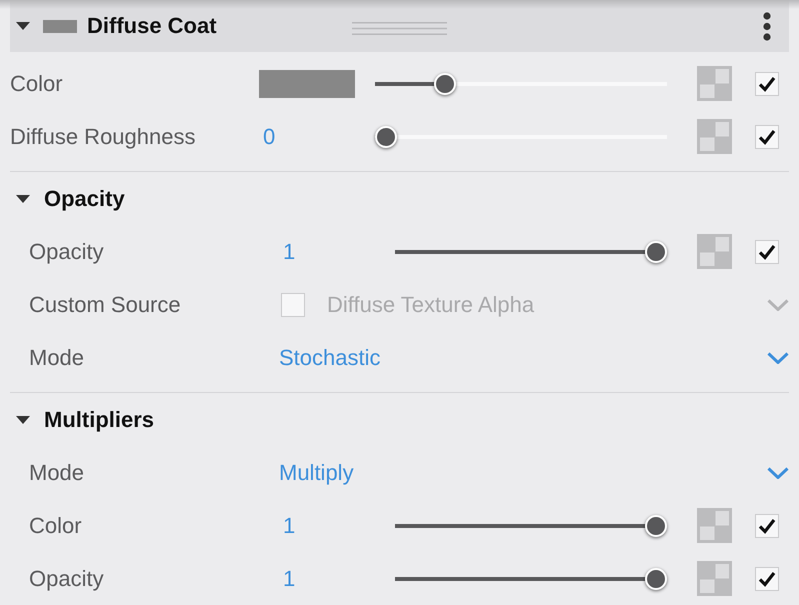 The image size is (799, 605). Describe the element at coordinates (534, 473) in the screenshot. I see `dropdown: Multiply` at that location.